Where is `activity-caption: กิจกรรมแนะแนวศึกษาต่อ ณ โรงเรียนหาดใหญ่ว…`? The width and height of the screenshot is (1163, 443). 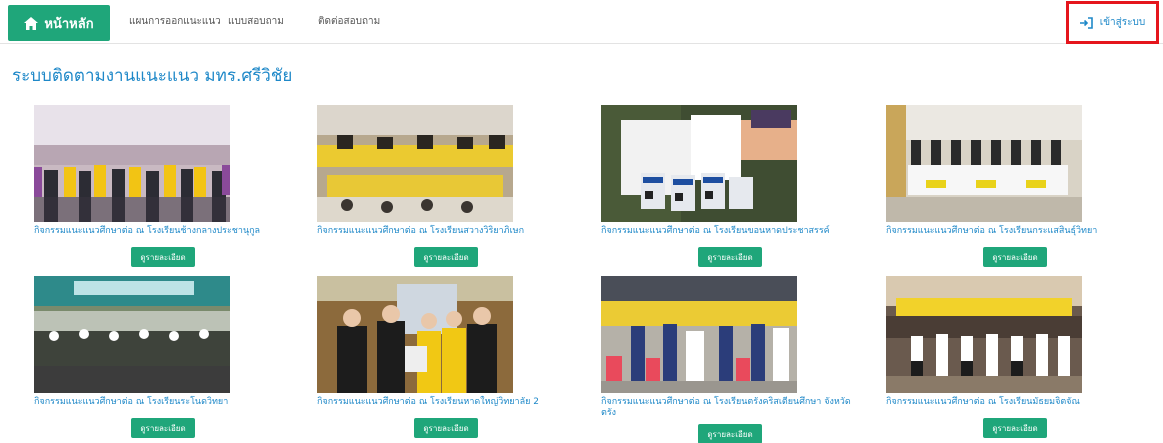
activity-caption: กิจกรรมแนะแนวศึกษาต่อ ณ โรงเรียนหาดใหญ่ว… is located at coordinates (447, 402).